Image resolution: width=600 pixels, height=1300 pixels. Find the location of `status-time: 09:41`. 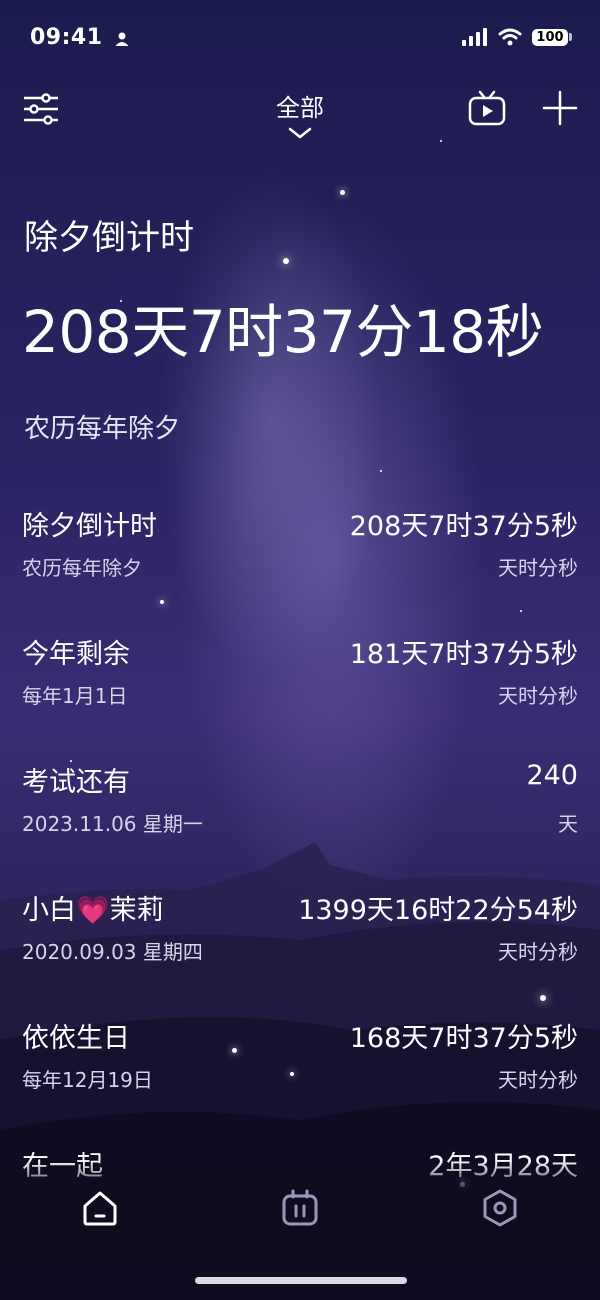

status-time: 09:41 is located at coordinates (66, 37).